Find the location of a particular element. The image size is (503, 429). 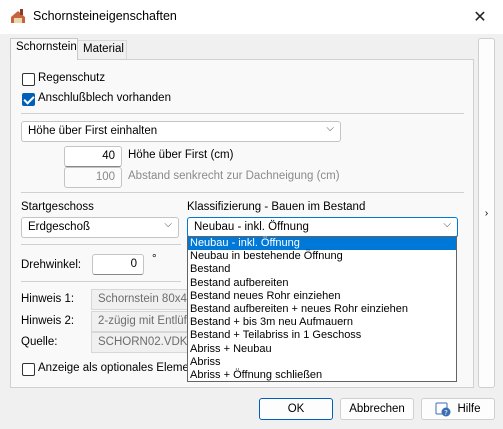

chimney-icon is located at coordinates (18, 16).